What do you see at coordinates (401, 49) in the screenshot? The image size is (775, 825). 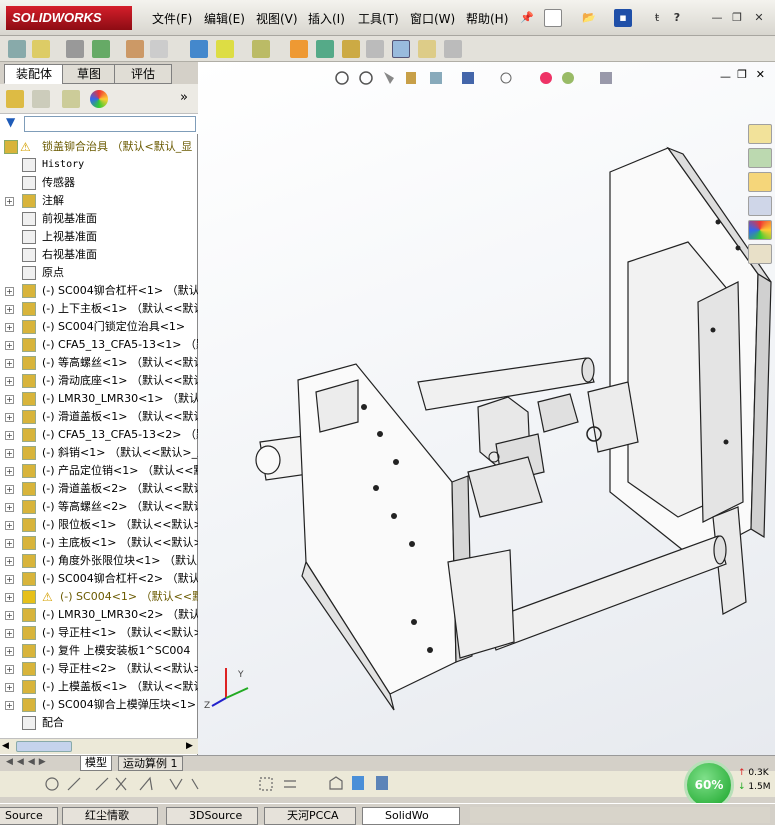 I see `instant3d-icon` at bounding box center [401, 49].